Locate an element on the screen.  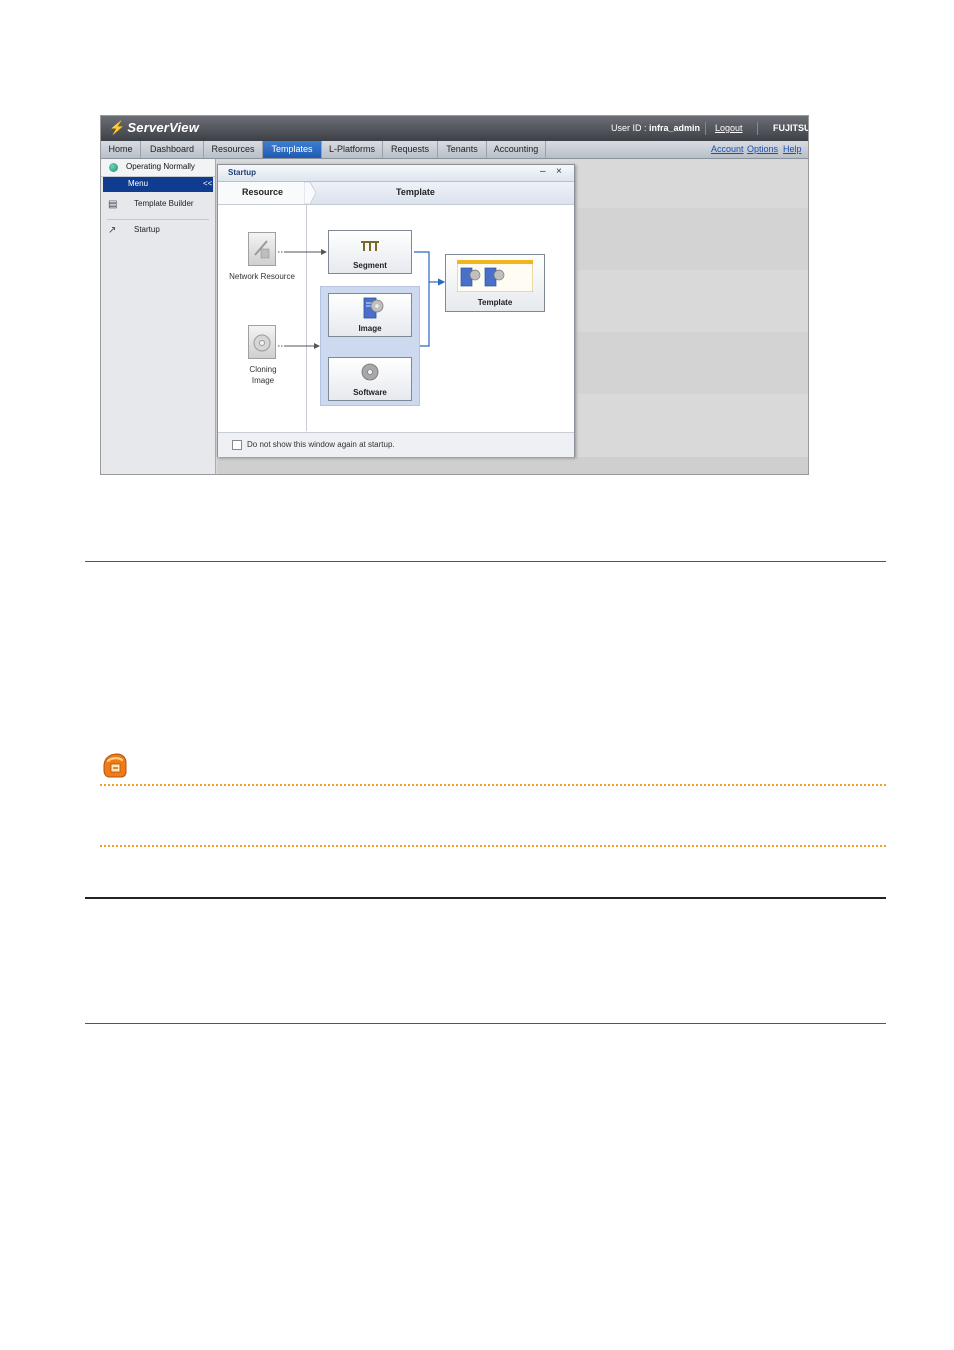
help-link: Help is located at coordinates (792, 149).